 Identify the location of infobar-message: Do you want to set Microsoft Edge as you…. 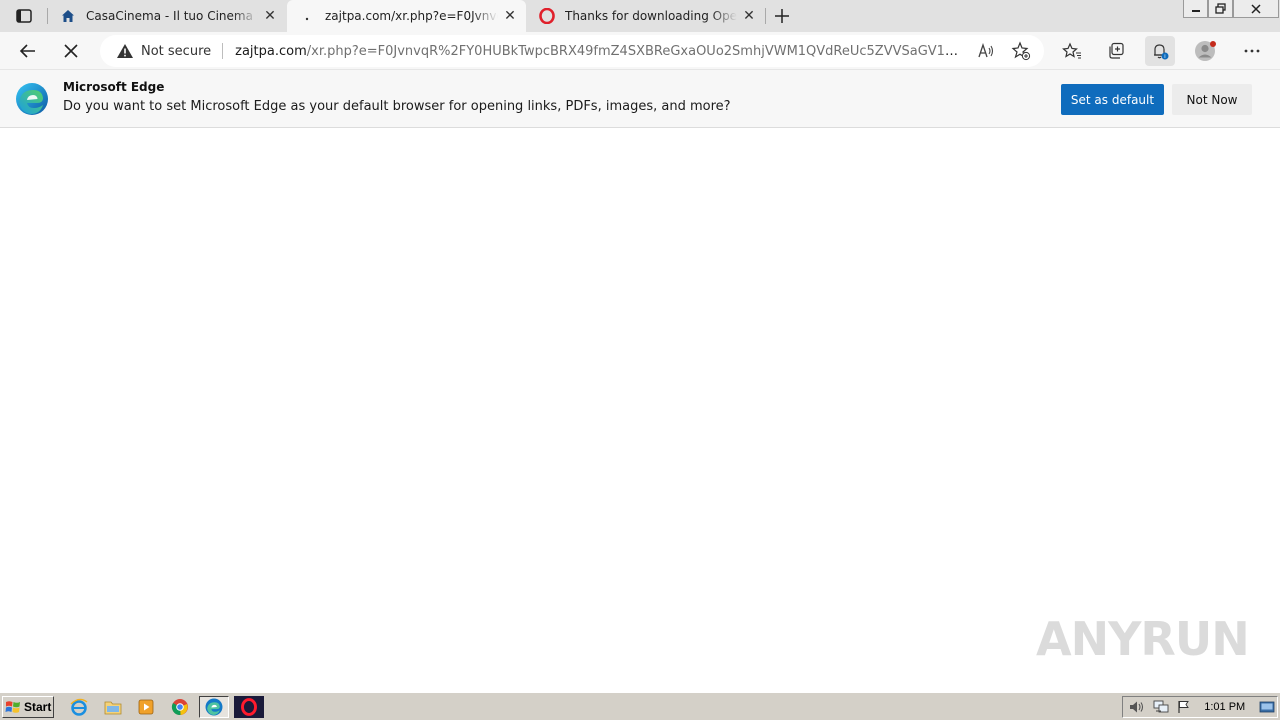
(397, 106).